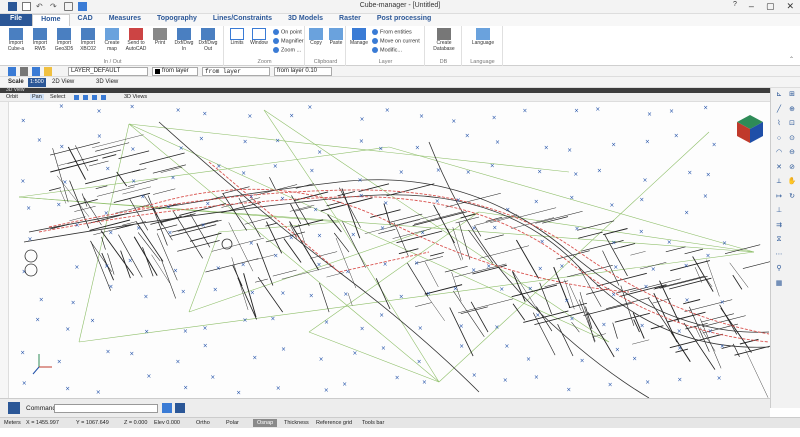 The height and width of the screenshot is (437, 800). I want to click on create-map-button: Create map, so click(112, 40).